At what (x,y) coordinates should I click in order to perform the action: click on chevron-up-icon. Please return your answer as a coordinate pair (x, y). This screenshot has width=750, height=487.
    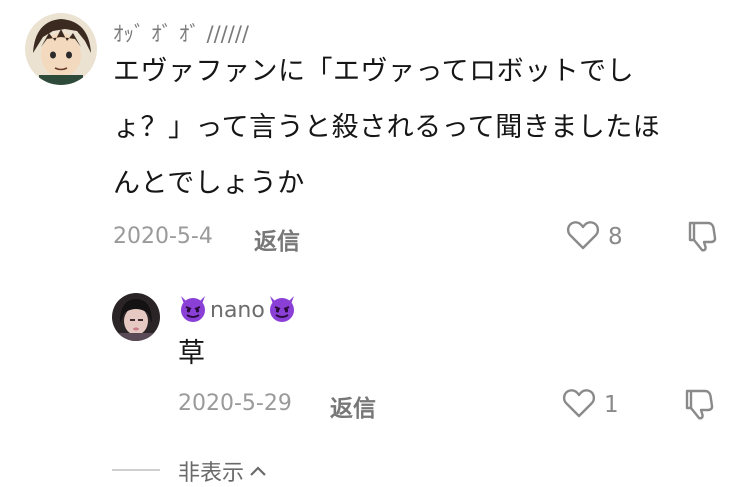
    Looking at the image, I should click on (258, 471).